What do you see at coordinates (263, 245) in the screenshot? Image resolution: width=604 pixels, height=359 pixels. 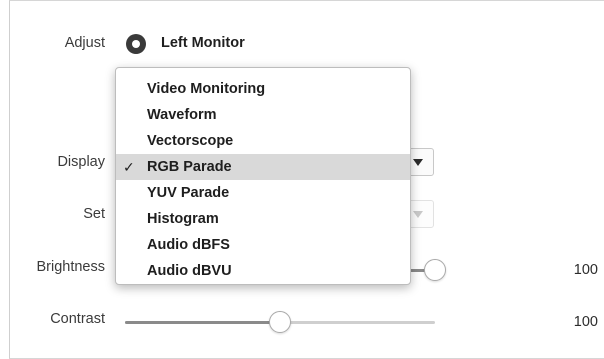 I see `menu-item-audio-dbfs: Audio dBFS` at bounding box center [263, 245].